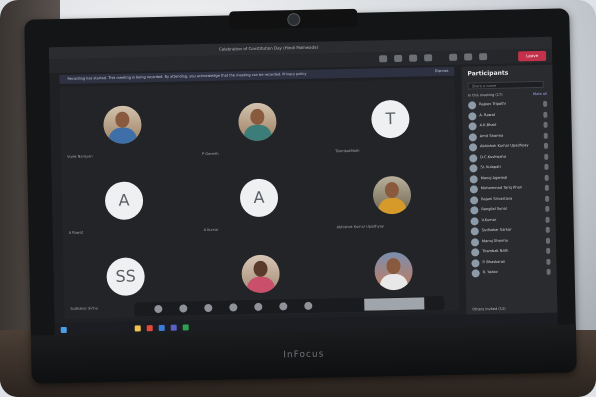 The height and width of the screenshot is (397, 596). I want to click on mute-all-button: Mute all, so click(540, 94).